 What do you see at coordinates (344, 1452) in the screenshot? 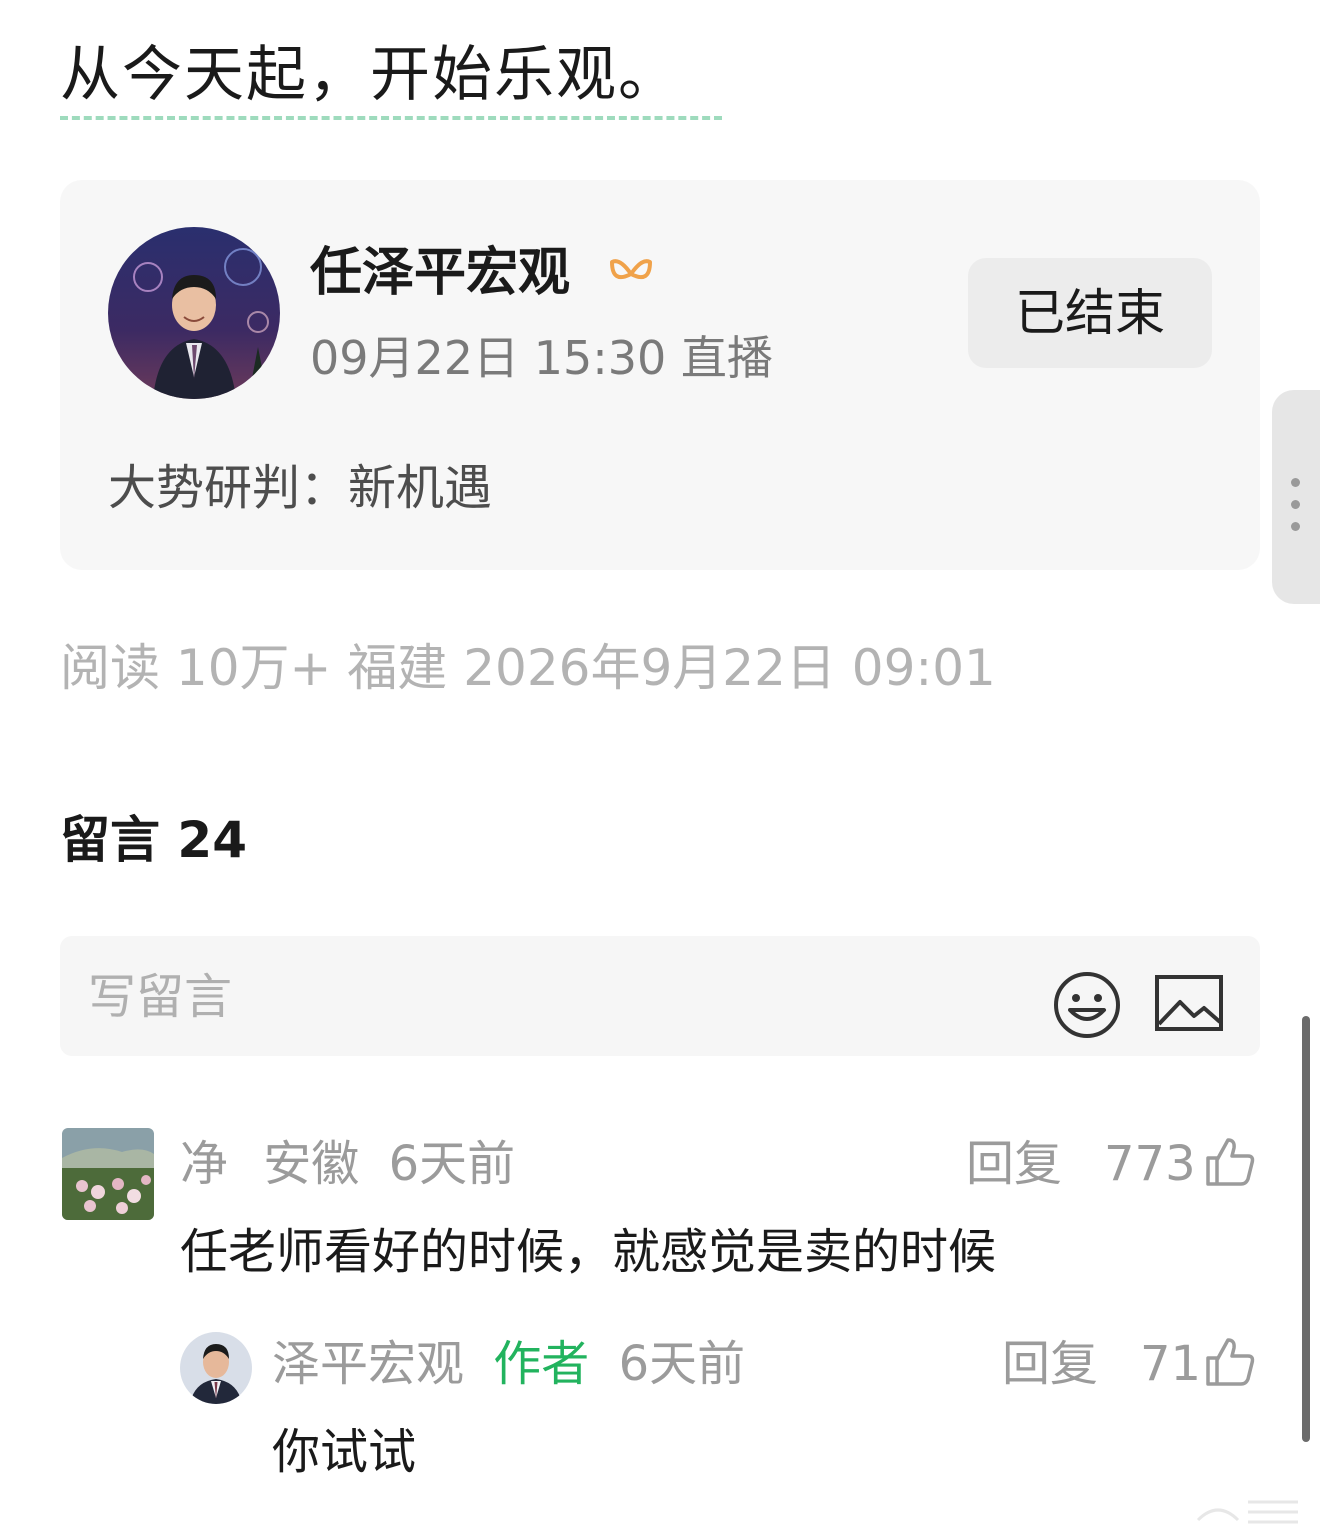
I see `reply-text: 你试试` at bounding box center [344, 1452].